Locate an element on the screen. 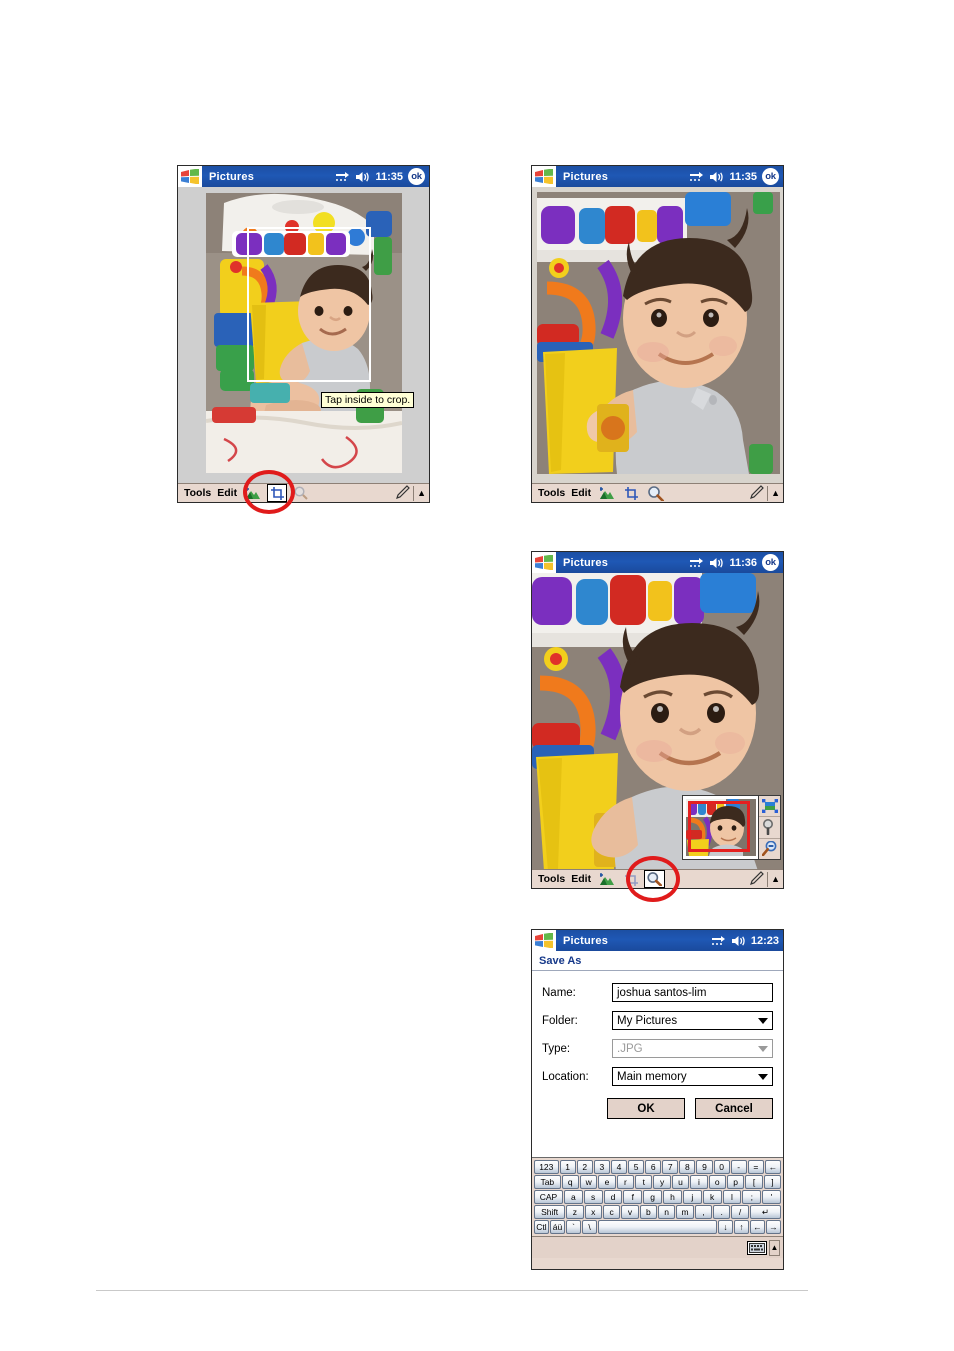 This screenshot has width=954, height=1351. shift-key: Shift is located at coordinates (550, 1212).